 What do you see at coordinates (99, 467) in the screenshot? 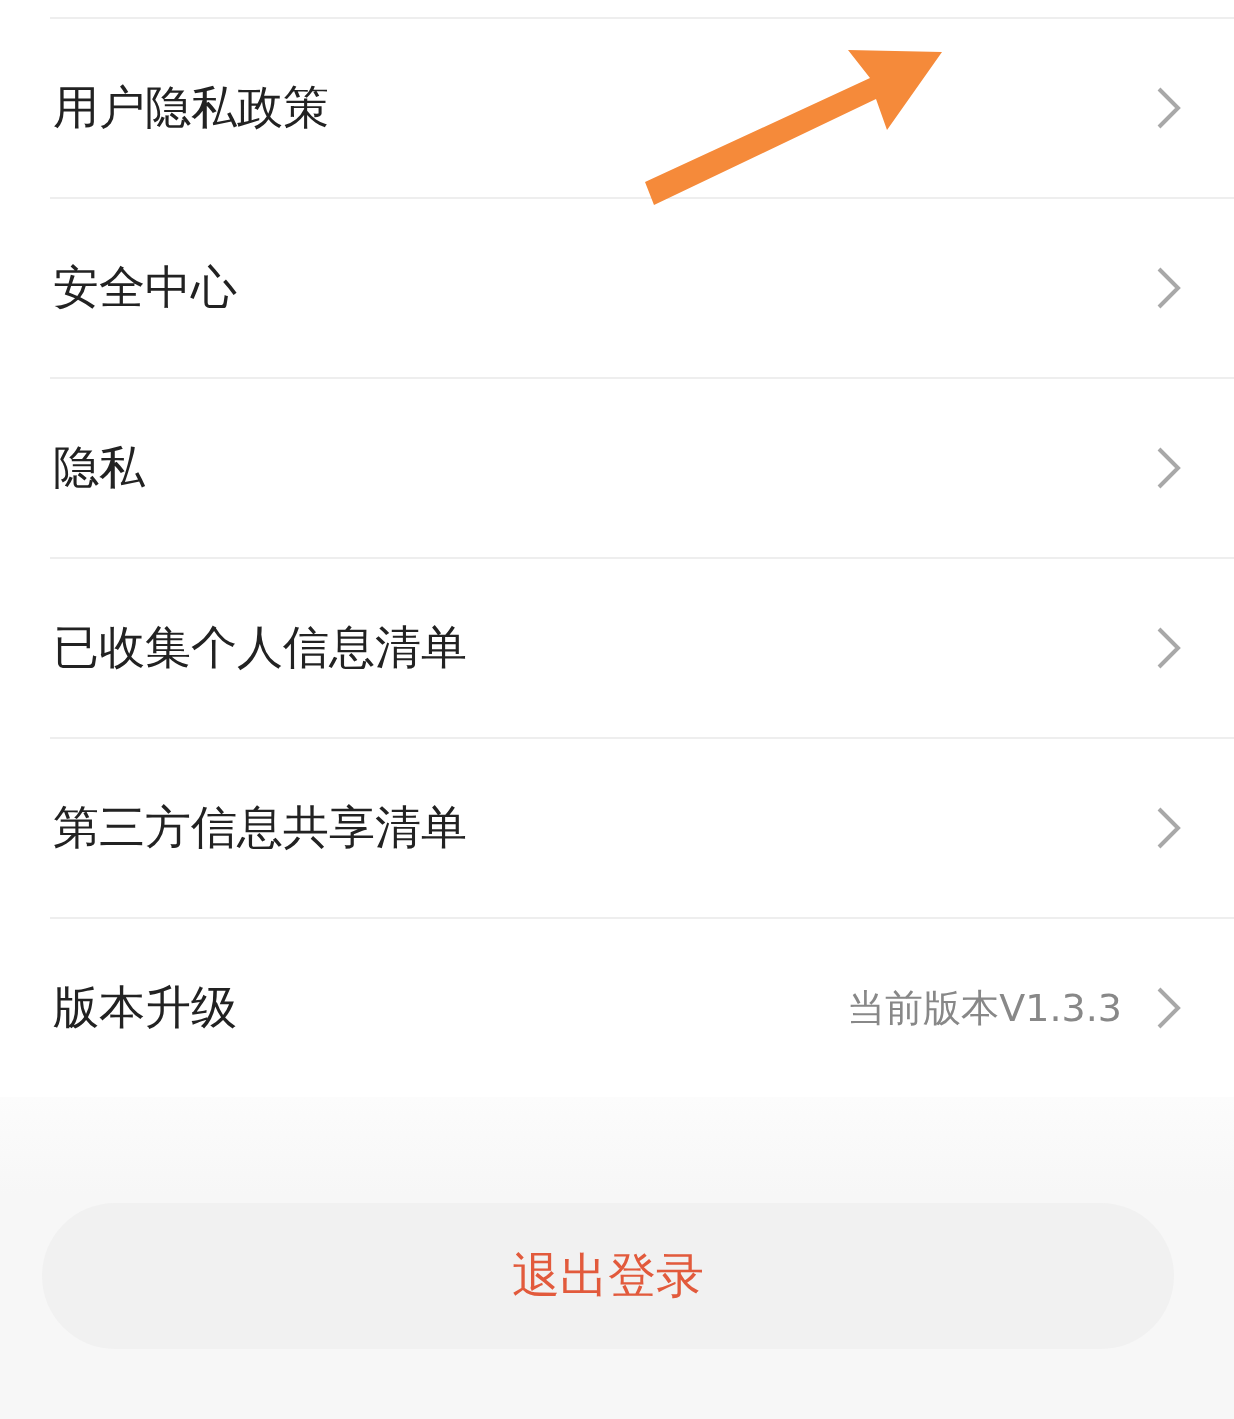
I see `menu-item-label: 隐私` at bounding box center [99, 467].